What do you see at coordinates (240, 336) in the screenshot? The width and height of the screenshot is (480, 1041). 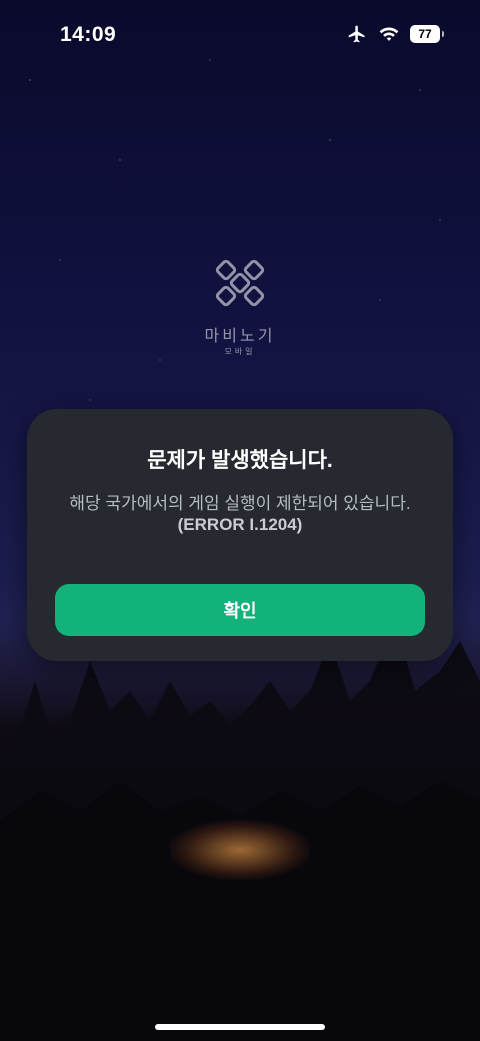 I see `logo-name: 마비노기` at bounding box center [240, 336].